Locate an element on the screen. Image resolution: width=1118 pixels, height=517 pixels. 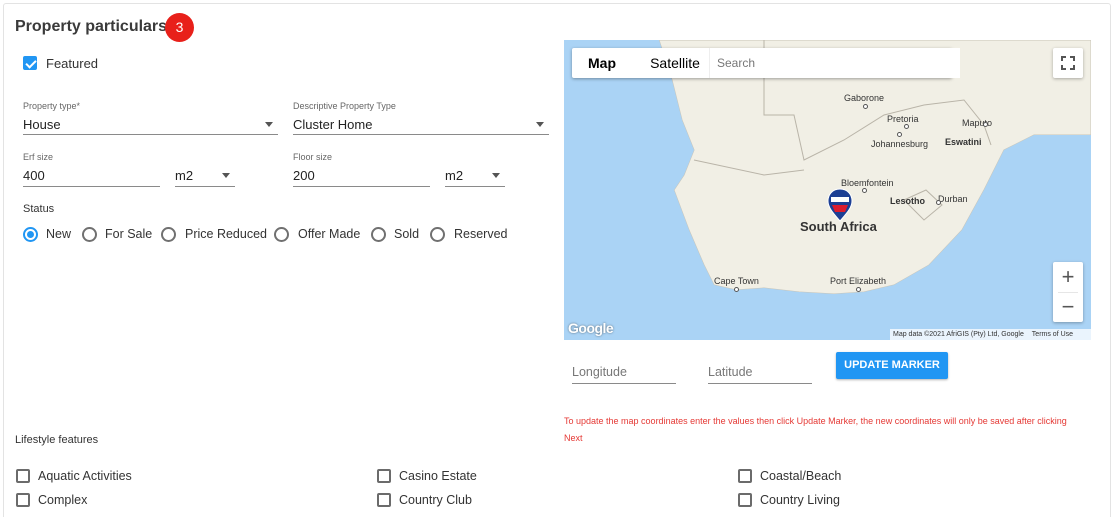
fullscreen-button is located at coordinates (1068, 63).